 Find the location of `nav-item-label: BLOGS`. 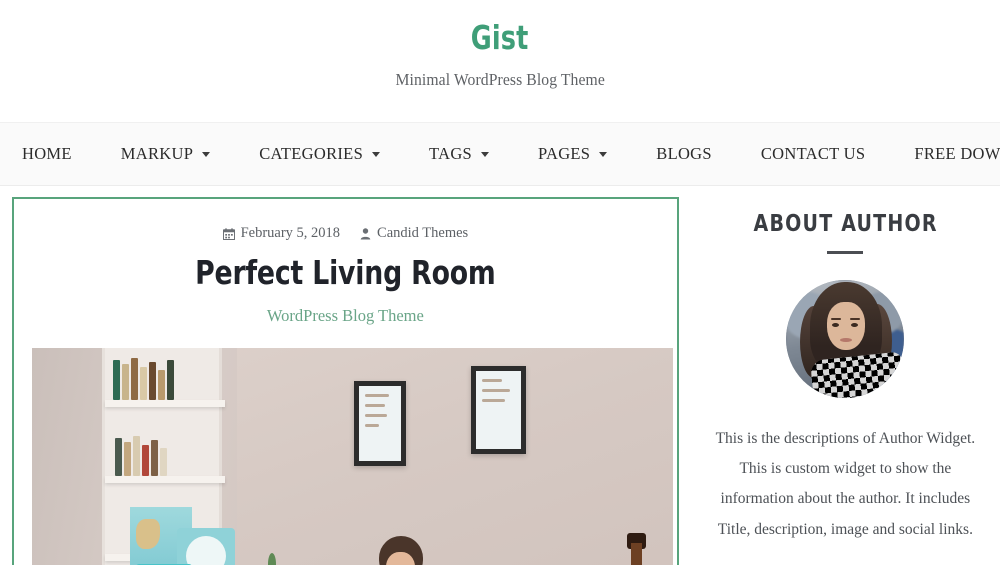

nav-item-label: BLOGS is located at coordinates (684, 153).